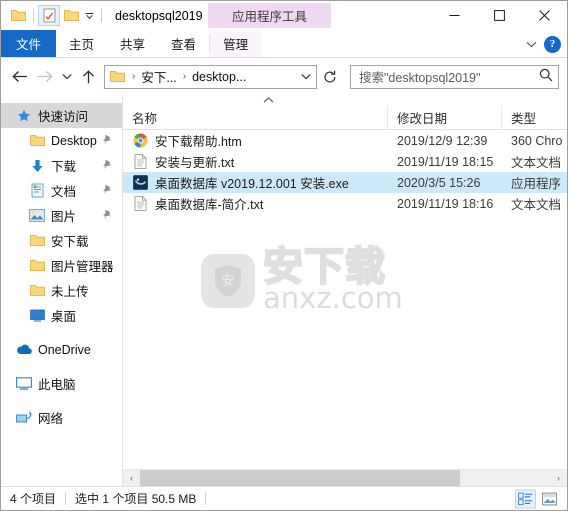 This screenshot has height=511, width=568. What do you see at coordinates (558, 478) in the screenshot?
I see `scroll-right-button: ›` at bounding box center [558, 478].